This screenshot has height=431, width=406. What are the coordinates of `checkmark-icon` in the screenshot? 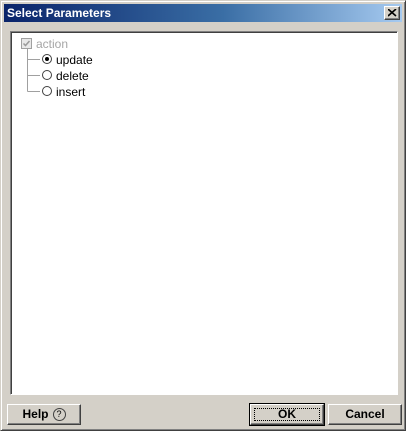 It's located at (26, 43).